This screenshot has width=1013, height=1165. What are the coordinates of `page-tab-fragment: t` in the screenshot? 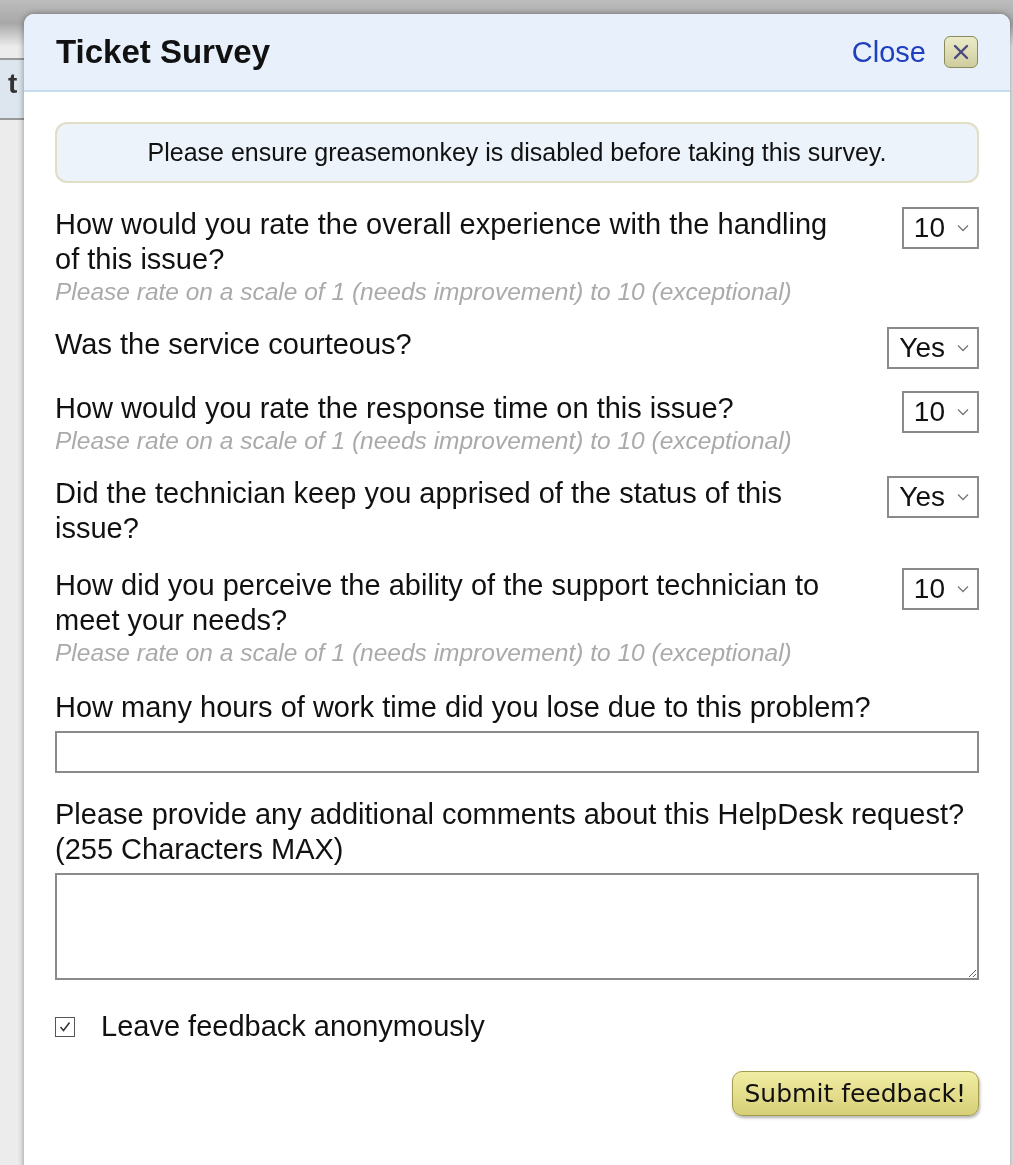 It's located at (13, 84).